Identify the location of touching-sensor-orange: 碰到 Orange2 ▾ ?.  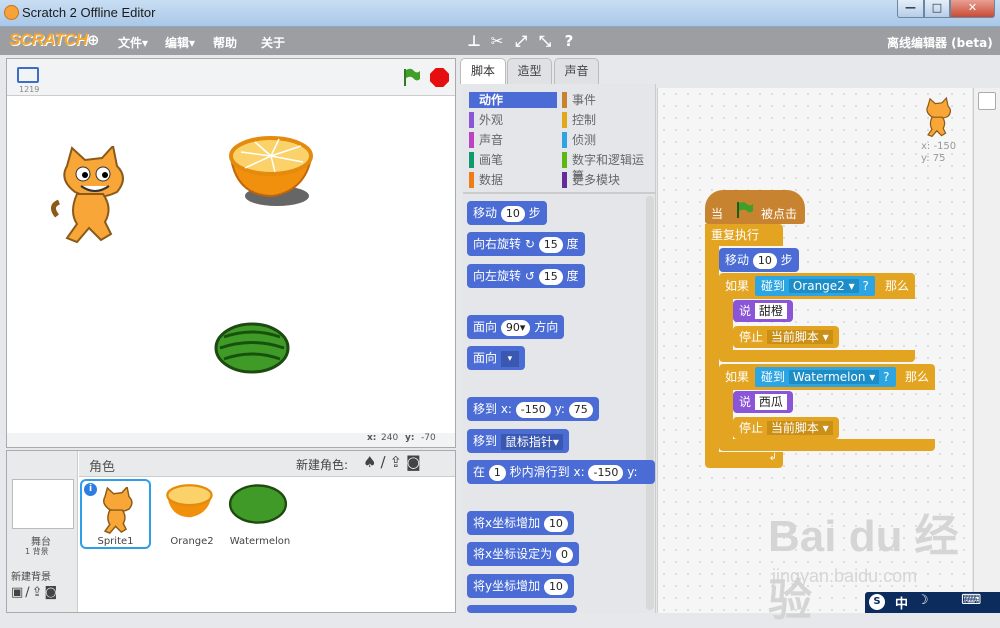
(815, 286).